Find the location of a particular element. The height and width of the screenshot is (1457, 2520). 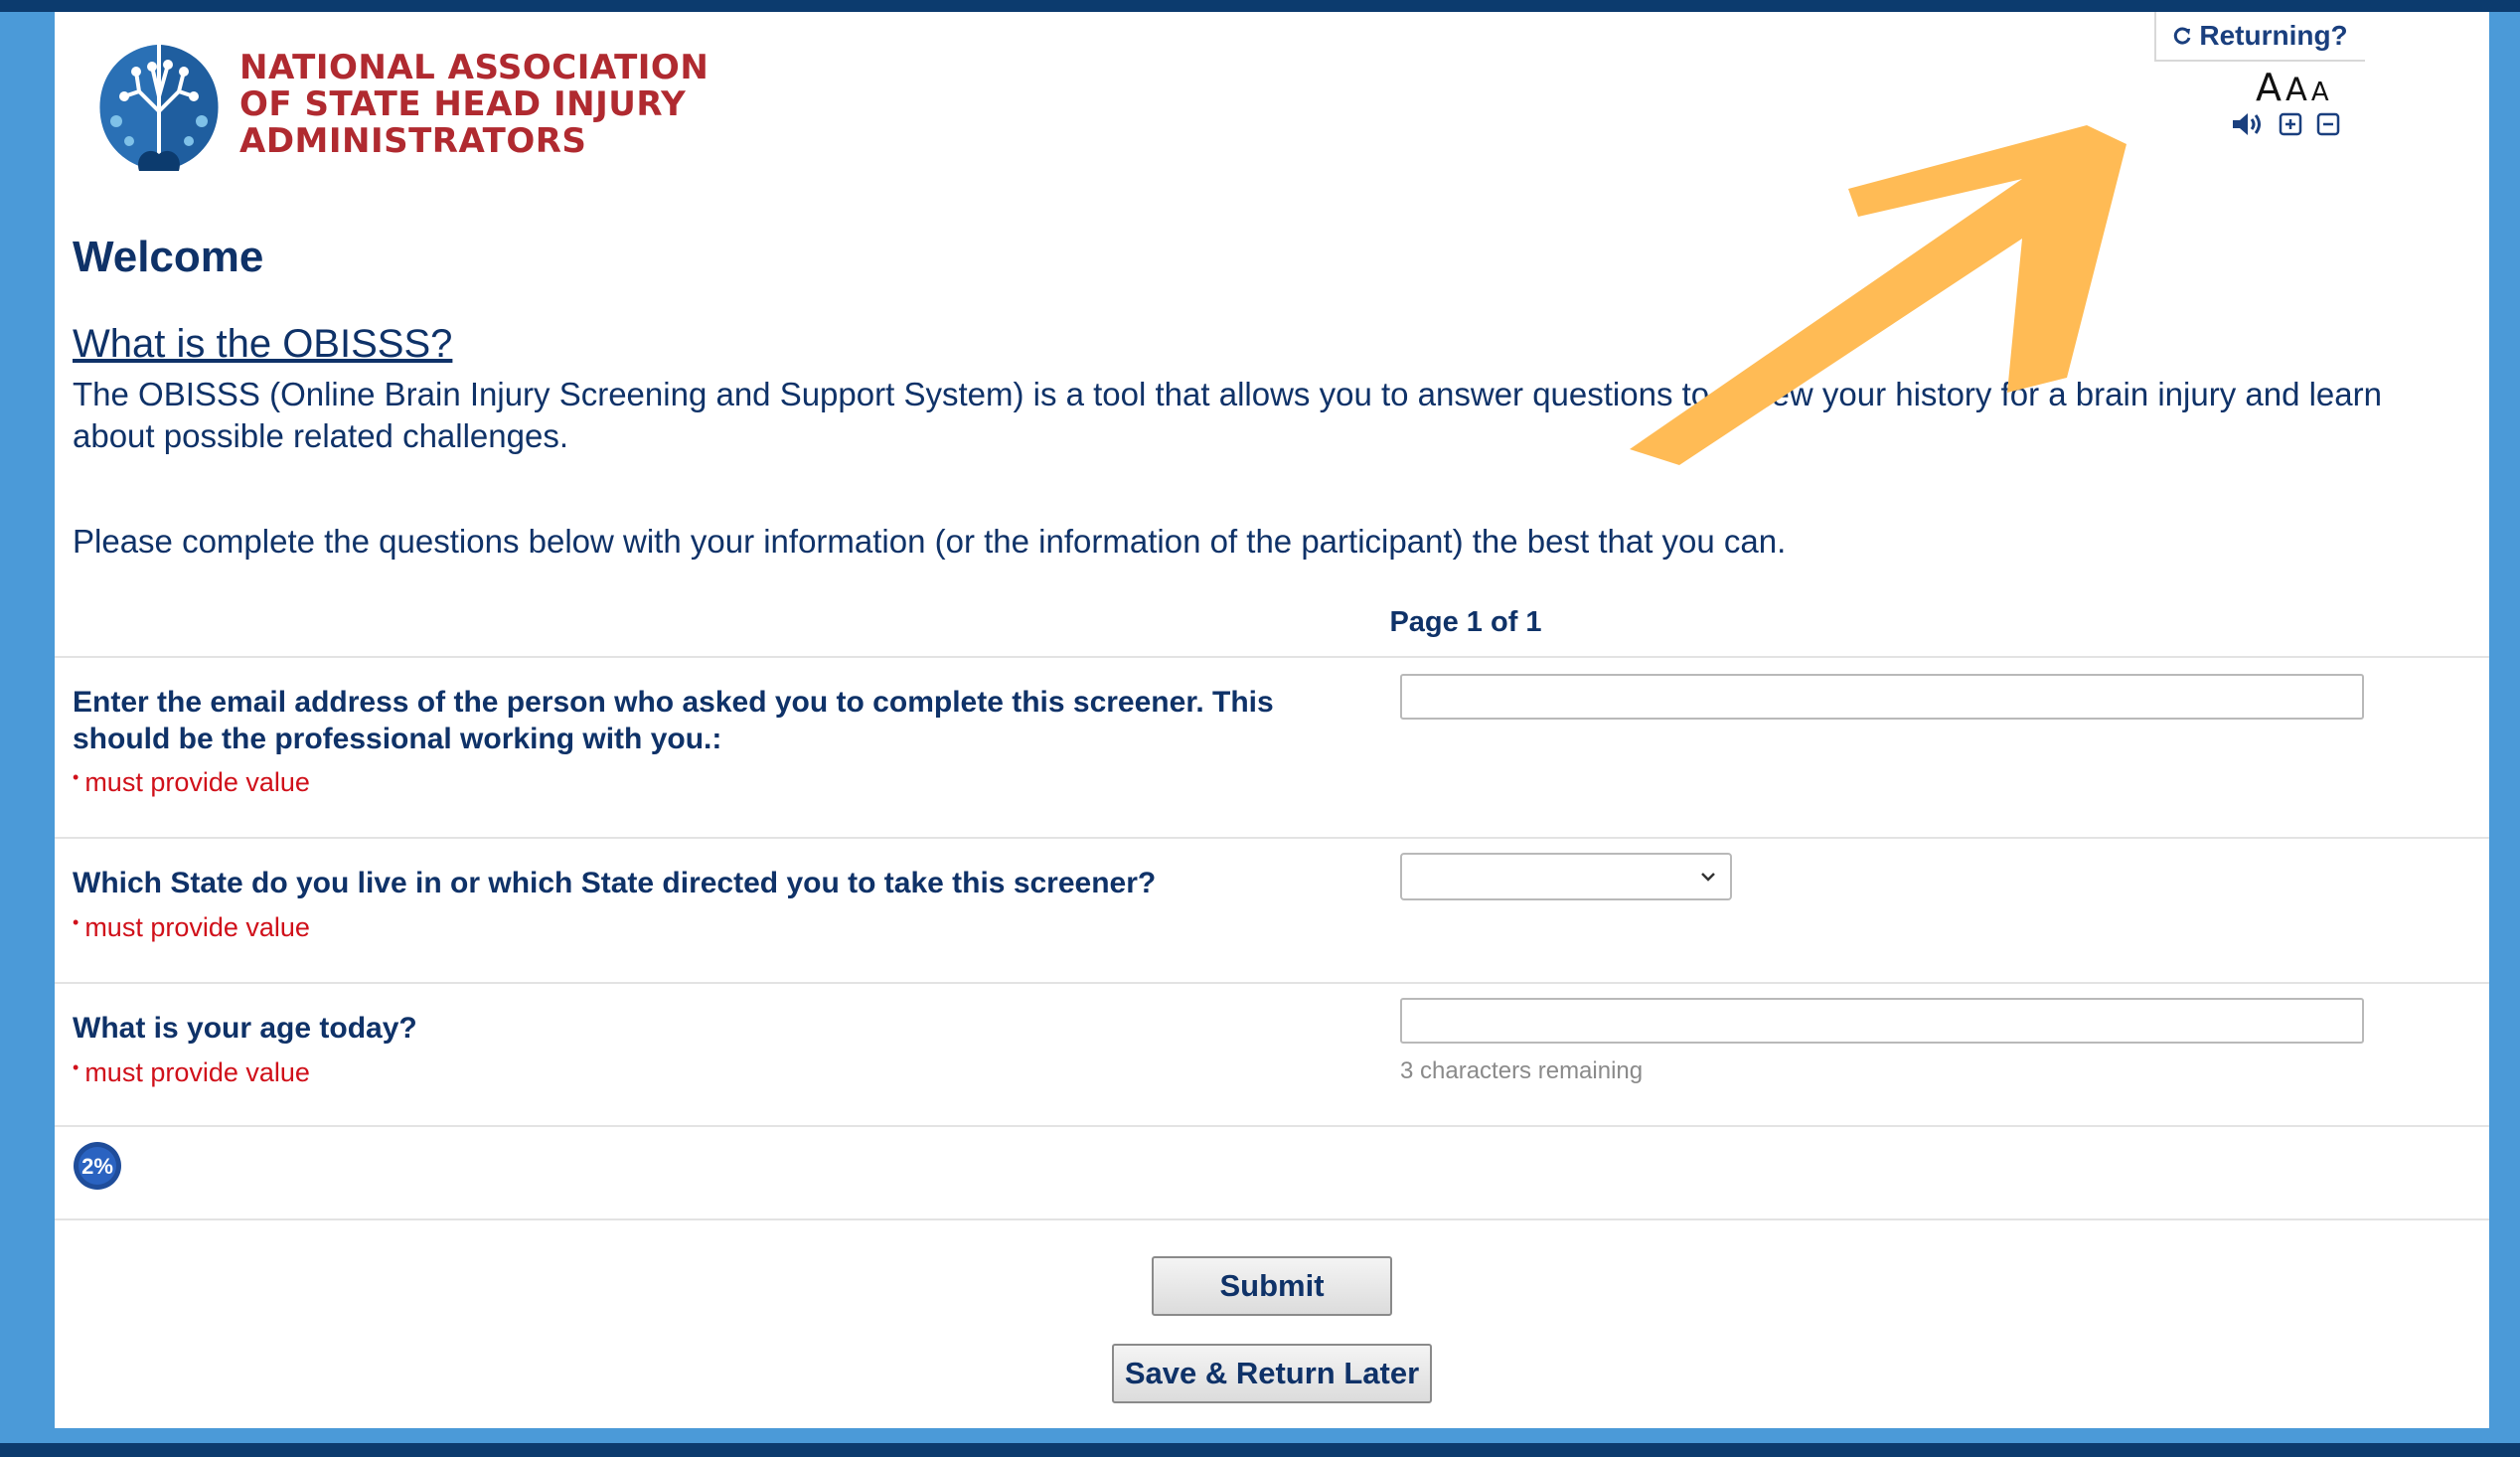

what-is-obisss-heading: What is the OBISSS? is located at coordinates (263, 344).